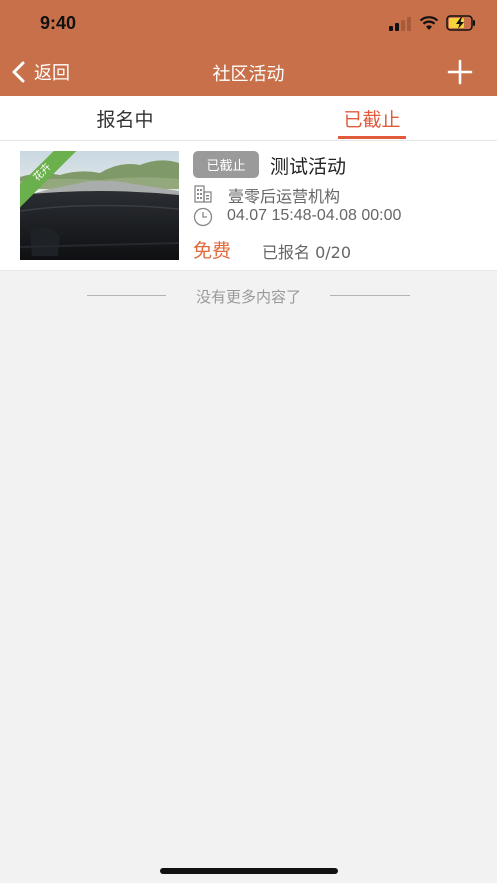  What do you see at coordinates (99, 205) in the screenshot?
I see `activity-thumbnail: 花卉` at bounding box center [99, 205].